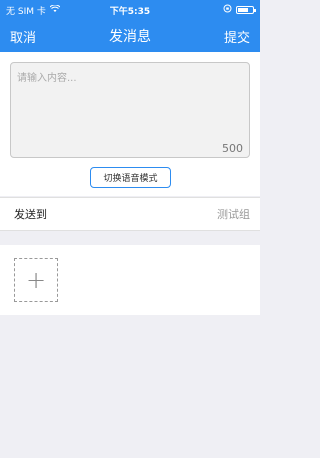 Image resolution: width=320 pixels, height=458 pixels. Describe the element at coordinates (130, 280) in the screenshot. I see `attachment-area: +` at that location.